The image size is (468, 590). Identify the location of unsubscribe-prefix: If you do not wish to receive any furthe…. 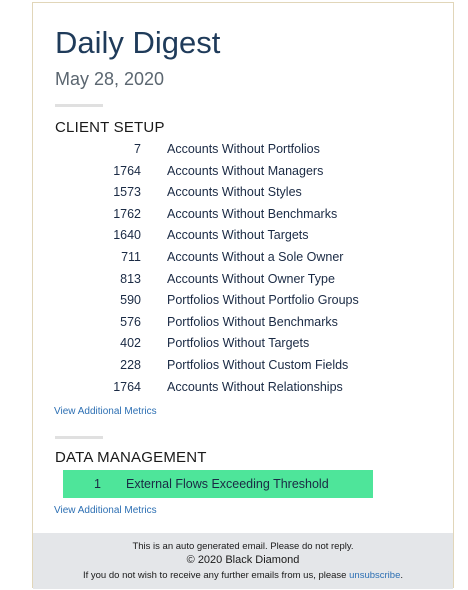
(216, 575).